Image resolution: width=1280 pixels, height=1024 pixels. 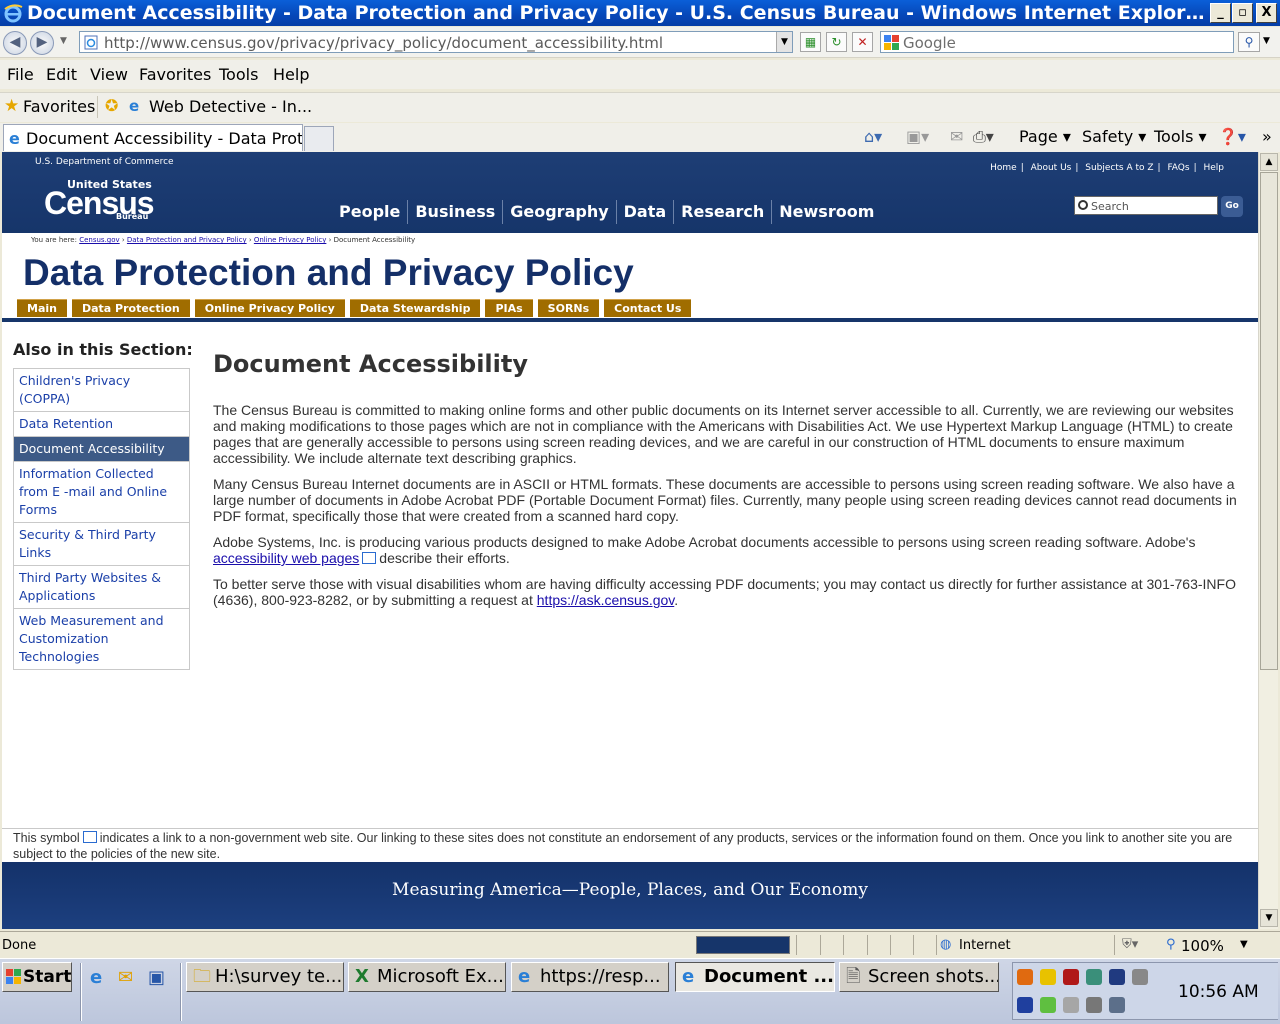 I want to click on nav-business: Business, so click(x=456, y=212).